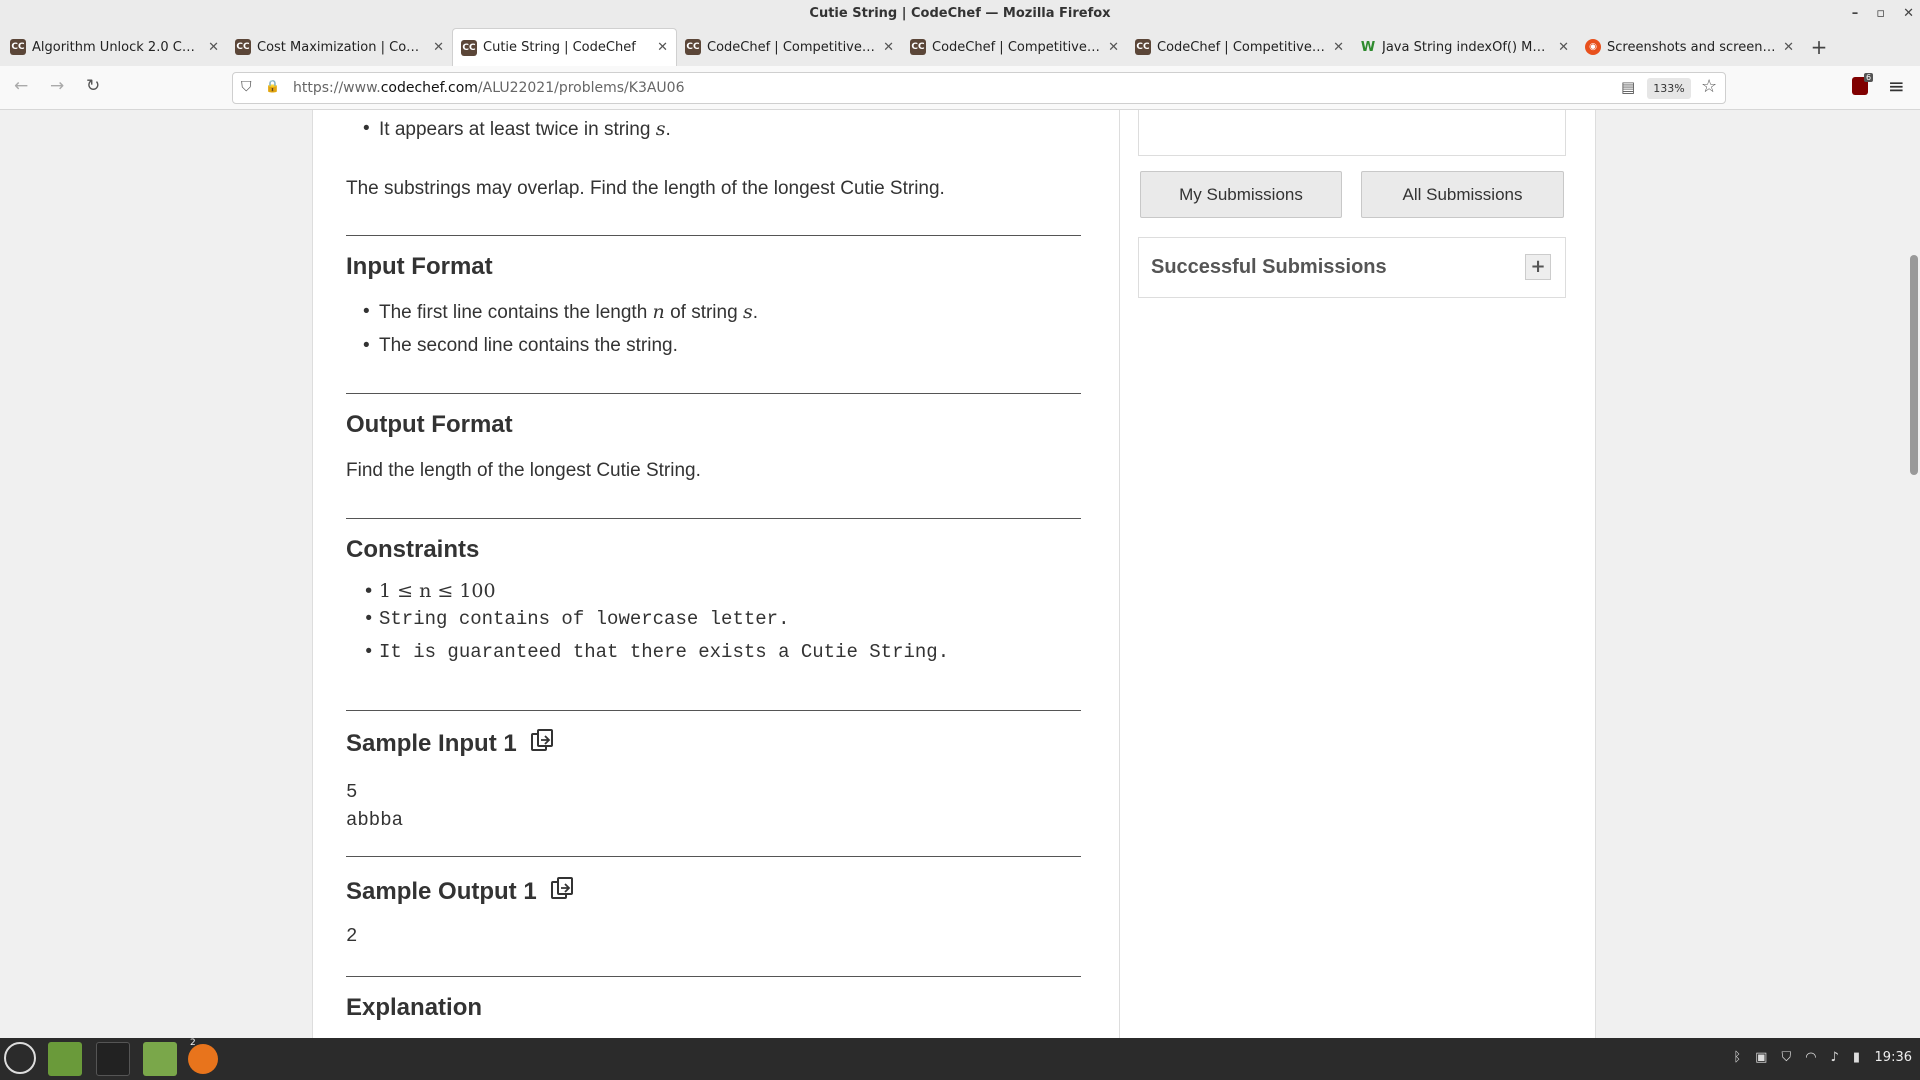 This screenshot has height=1080, width=1920. Describe the element at coordinates (960, 1059) in the screenshot. I see `taskbar: 2 ᛒ ▣ ⛉ ◠ ♪ ▮ 19:36` at that location.